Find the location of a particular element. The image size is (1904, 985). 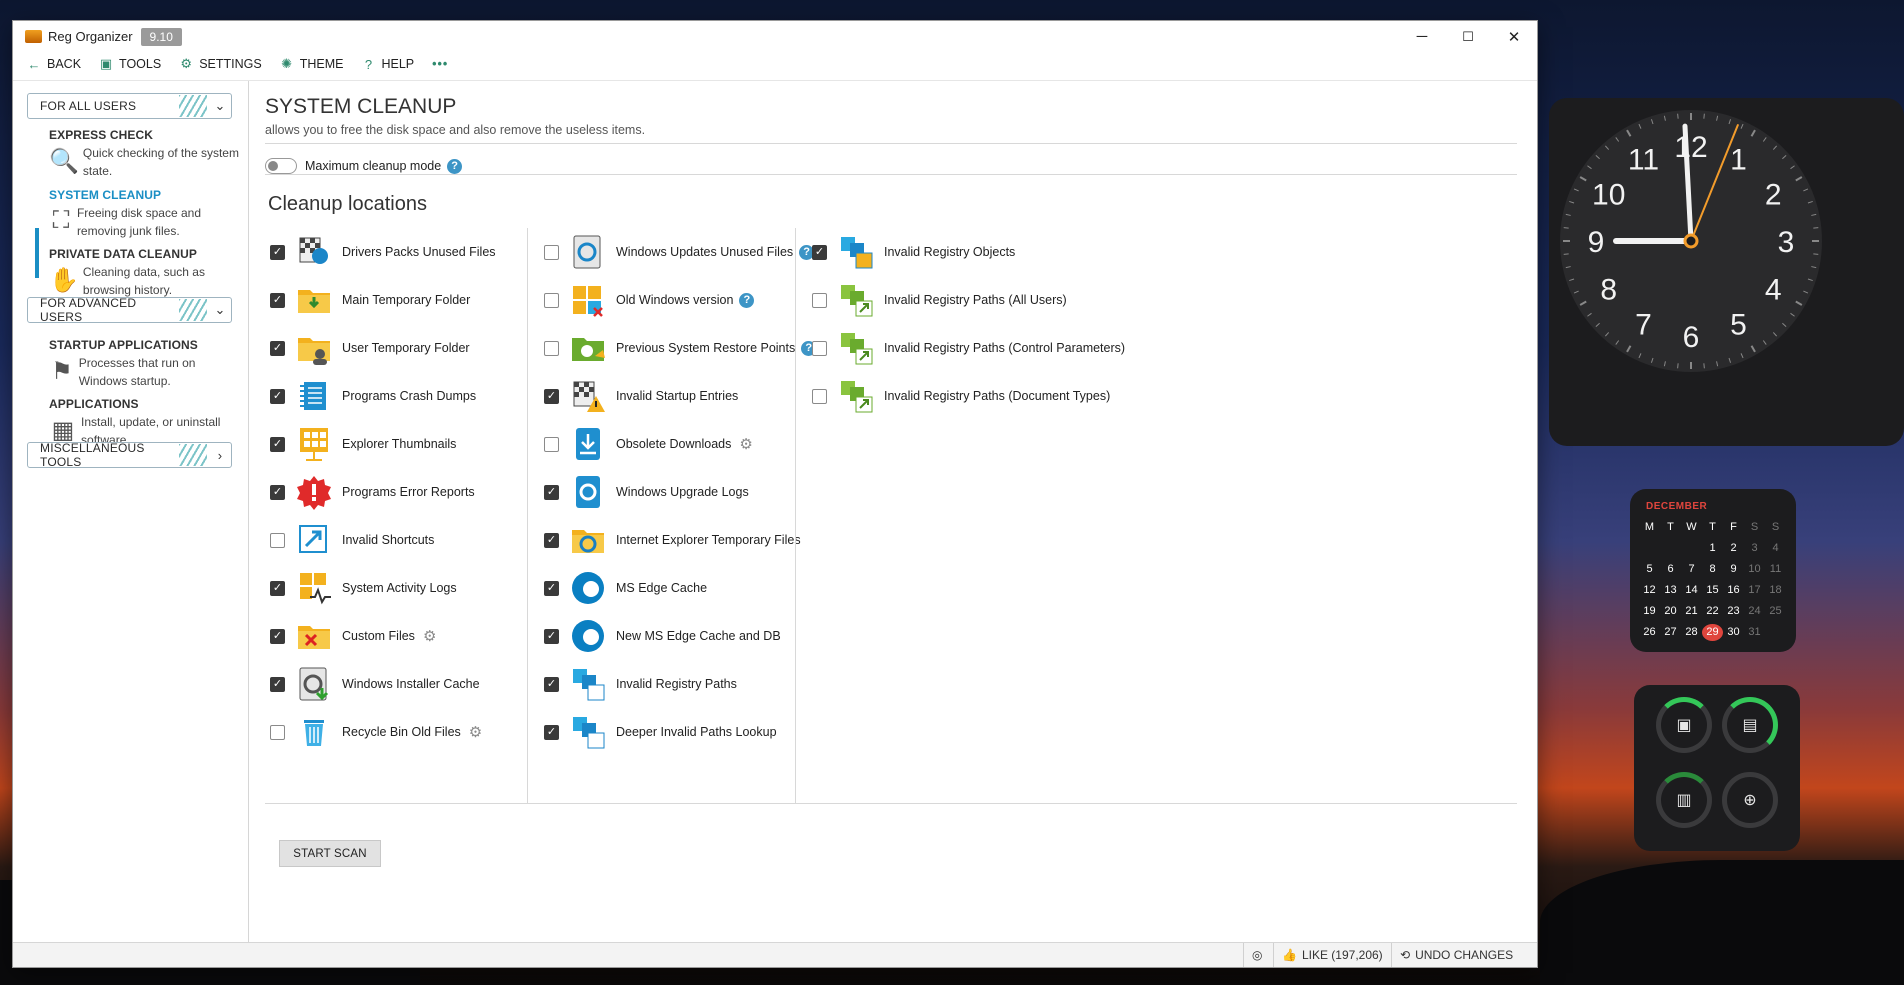

chevron-down-icon: ⌄ is located at coordinates (220, 105).